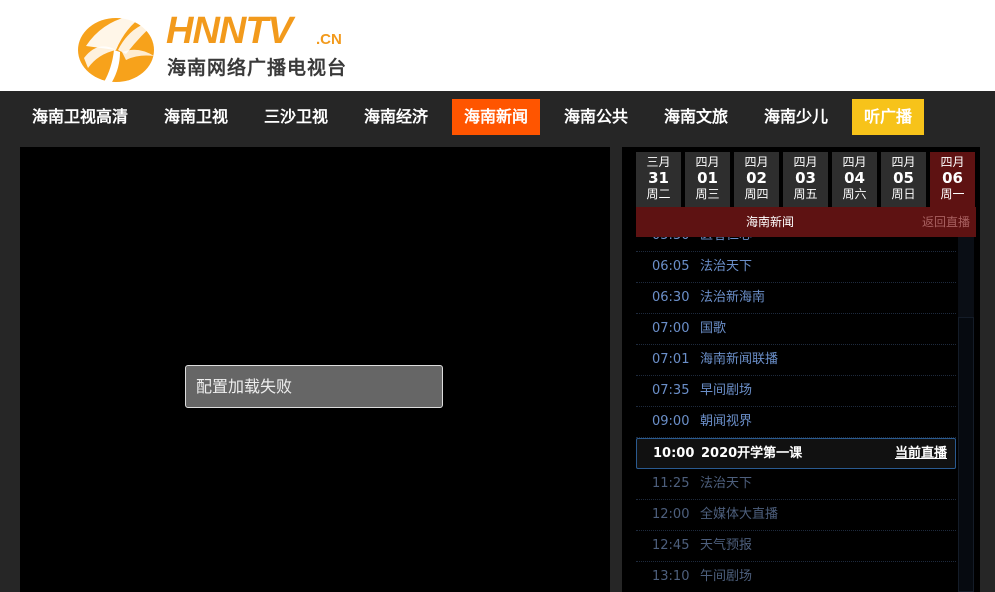 The image size is (995, 592). What do you see at coordinates (713, 328) in the screenshot?
I see `program-title: 国歌` at bounding box center [713, 328].